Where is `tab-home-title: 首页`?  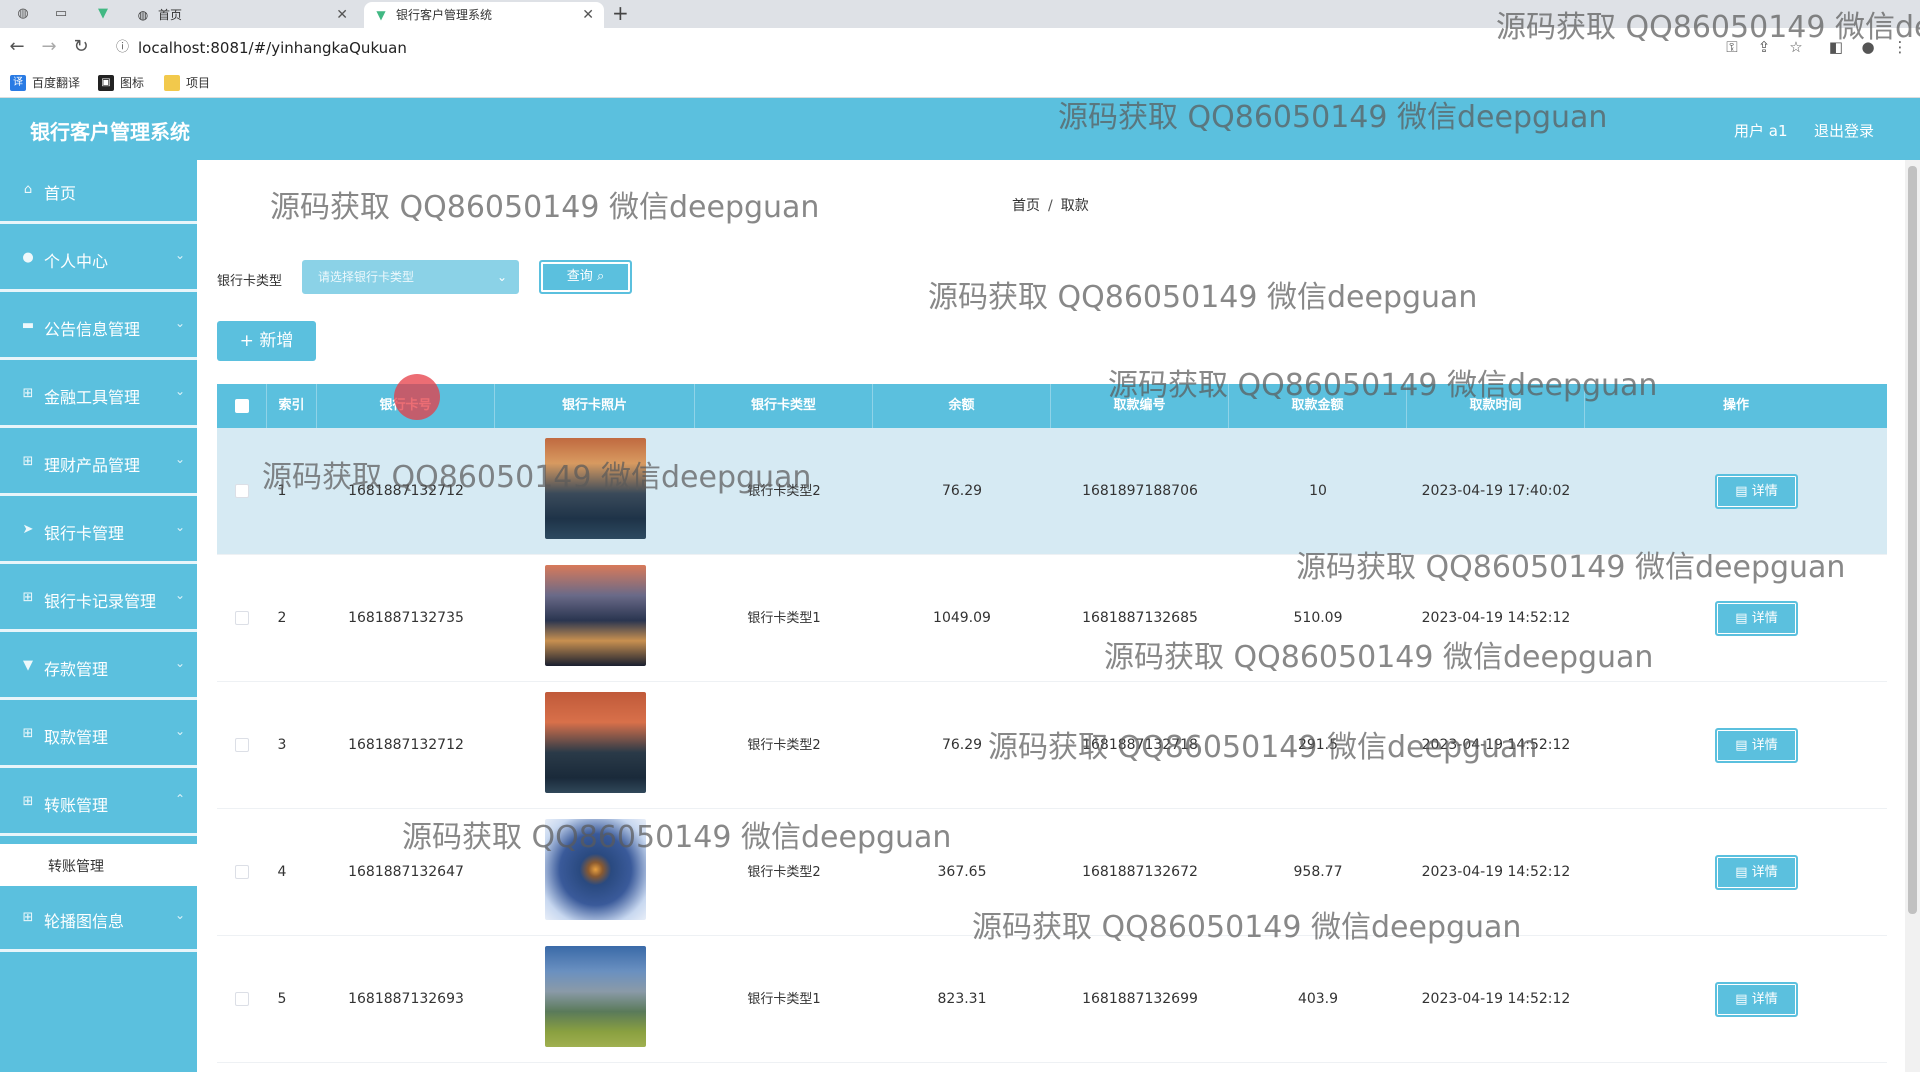
tab-home-title: 首页 is located at coordinates (170, 15).